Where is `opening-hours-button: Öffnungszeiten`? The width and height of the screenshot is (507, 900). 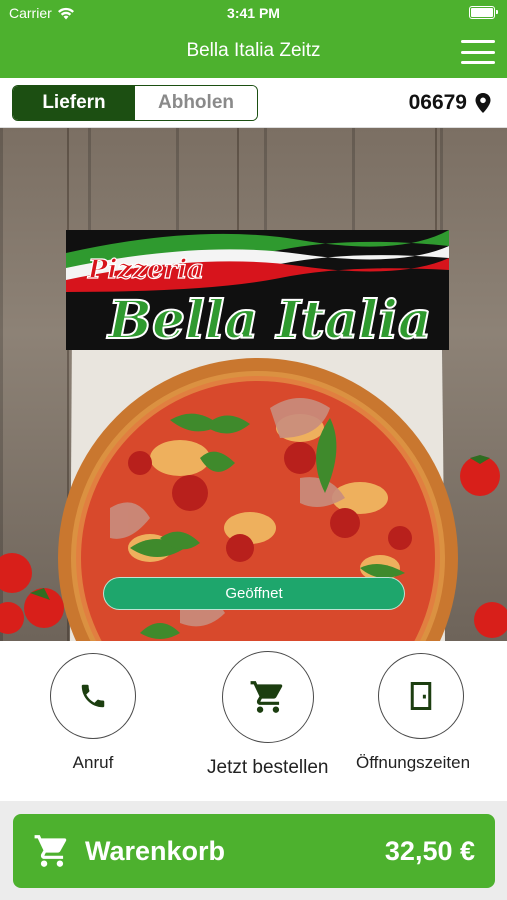
opening-hours-button: Öffnungszeiten is located at coordinates (413, 713).